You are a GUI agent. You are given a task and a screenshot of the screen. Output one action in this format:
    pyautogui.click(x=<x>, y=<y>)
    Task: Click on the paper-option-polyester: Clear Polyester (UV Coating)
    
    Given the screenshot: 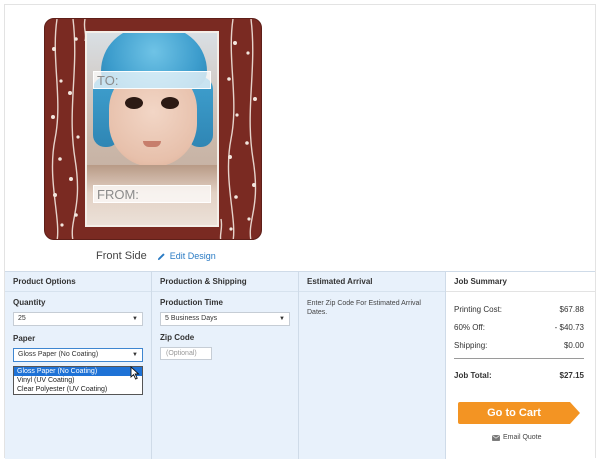 What is the action you would take?
    pyautogui.click(x=78, y=389)
    